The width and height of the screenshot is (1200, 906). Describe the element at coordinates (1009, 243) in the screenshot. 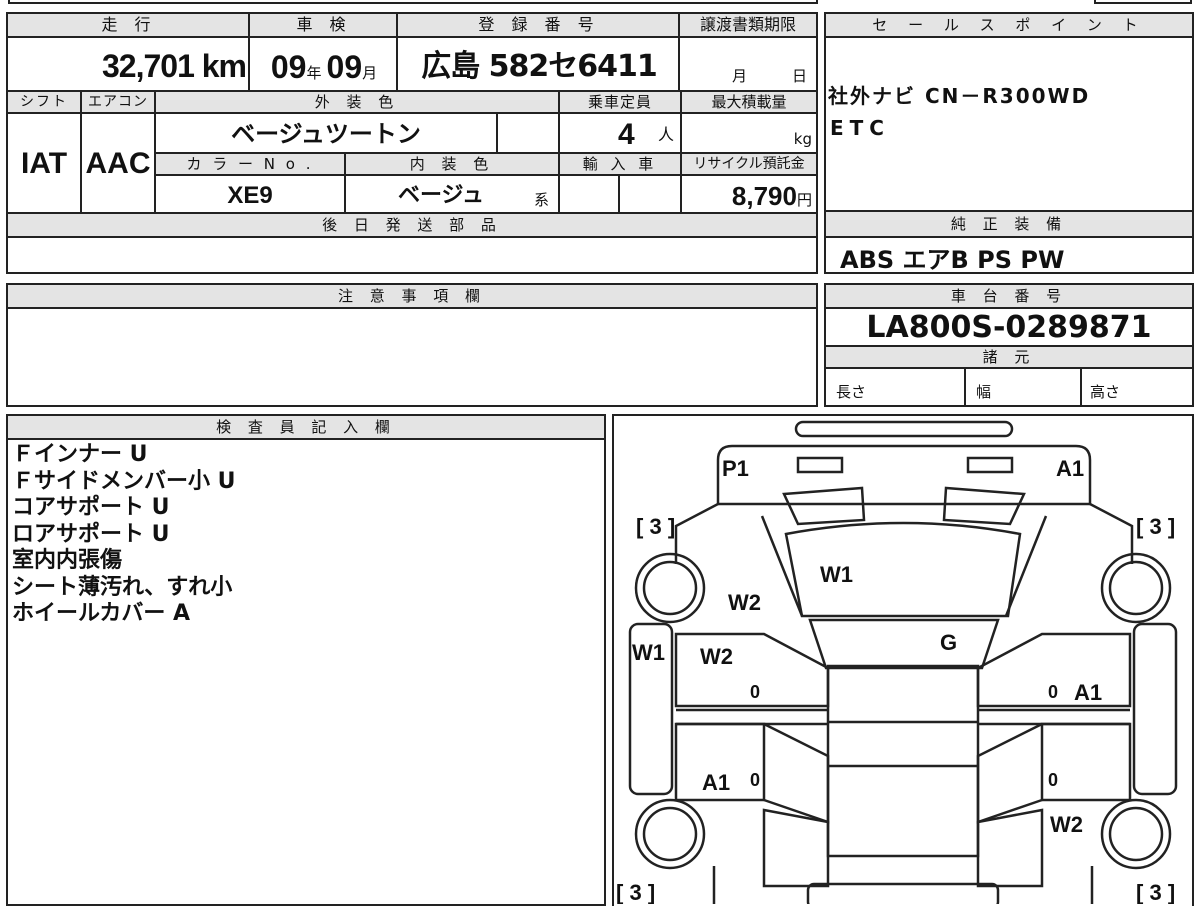

I see `genuine-equipment-box: 純 正 装 備 ABS エアB PS PW` at that location.